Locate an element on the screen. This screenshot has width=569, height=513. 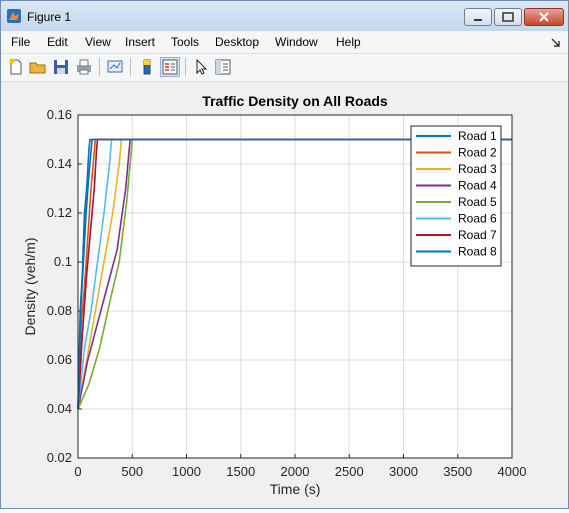
minimize-button is located at coordinates (478, 17).